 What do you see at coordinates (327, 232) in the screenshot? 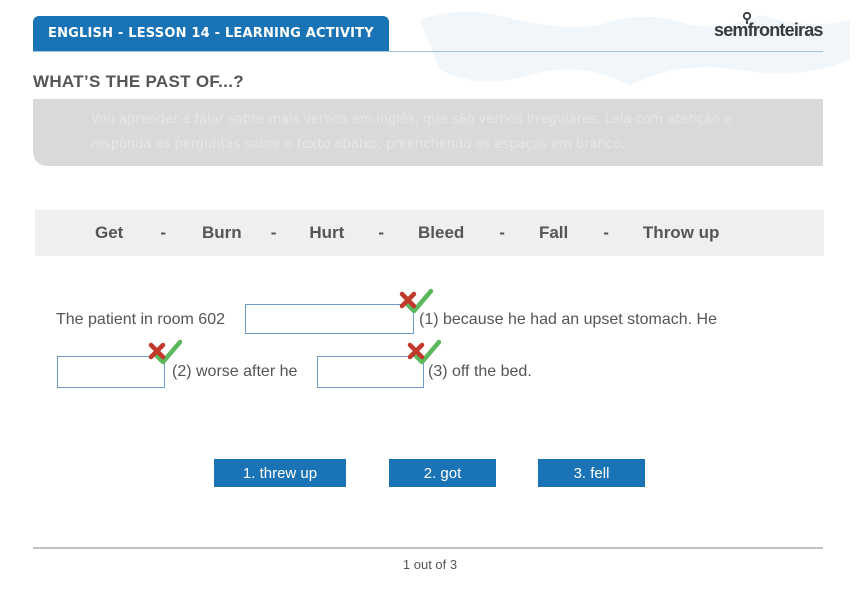
I see `verb-hurt: Hurt` at bounding box center [327, 232].